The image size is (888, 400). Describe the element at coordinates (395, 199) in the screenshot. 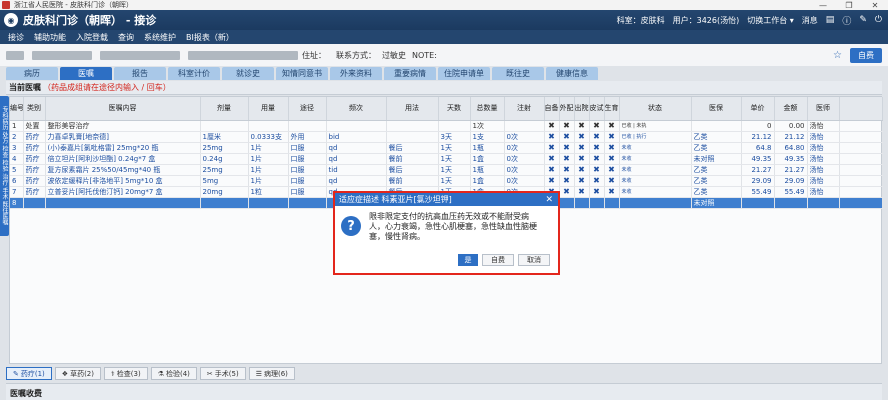

I see `dialog-title: 适应症描述 科素亚片[氯沙坦钾]` at that location.